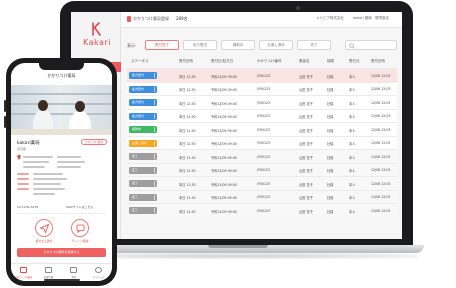 The image size is (456, 288). What do you see at coordinates (304, 61) in the screenshot?
I see `column-header: 患者名` at bounding box center [304, 61].